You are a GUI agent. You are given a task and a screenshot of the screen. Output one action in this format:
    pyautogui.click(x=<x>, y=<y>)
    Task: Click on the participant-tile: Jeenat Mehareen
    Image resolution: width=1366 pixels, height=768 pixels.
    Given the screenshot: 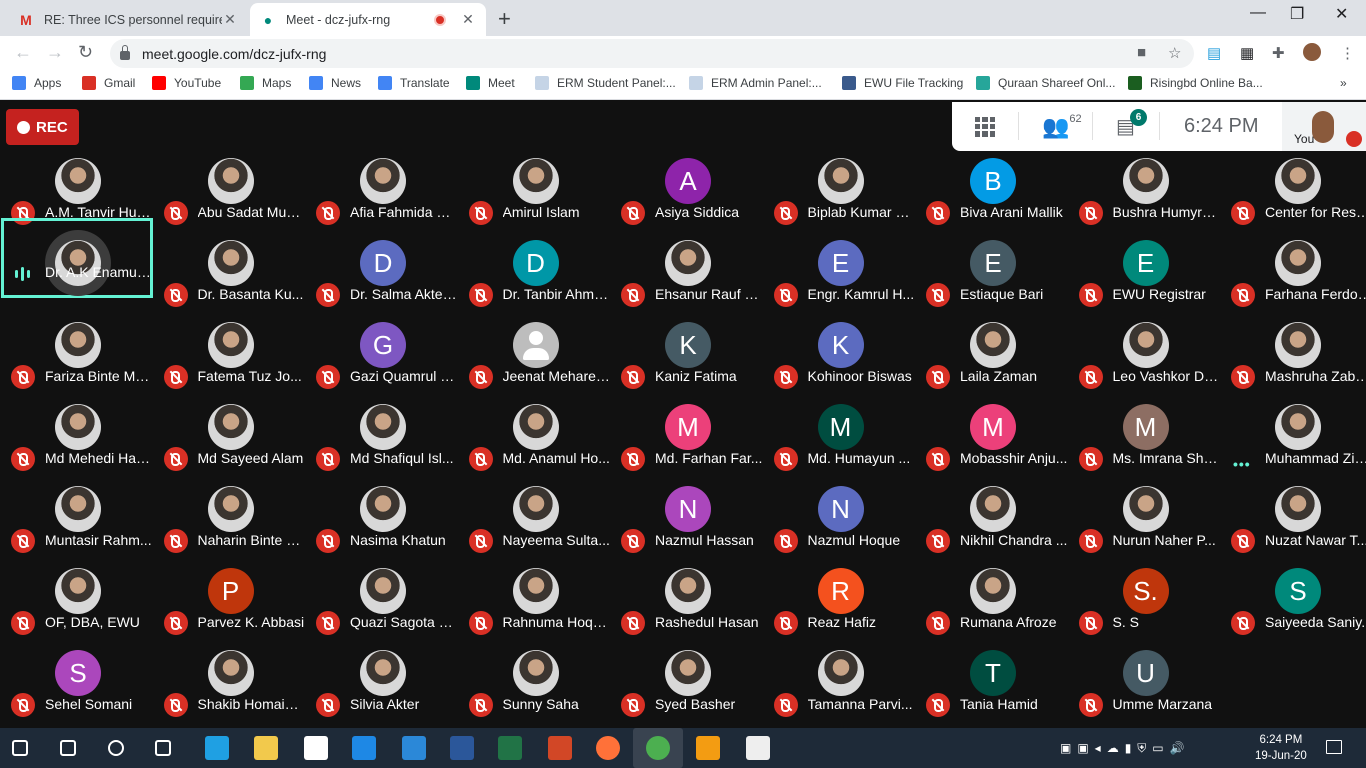 What is the action you would take?
    pyautogui.click(x=535, y=363)
    